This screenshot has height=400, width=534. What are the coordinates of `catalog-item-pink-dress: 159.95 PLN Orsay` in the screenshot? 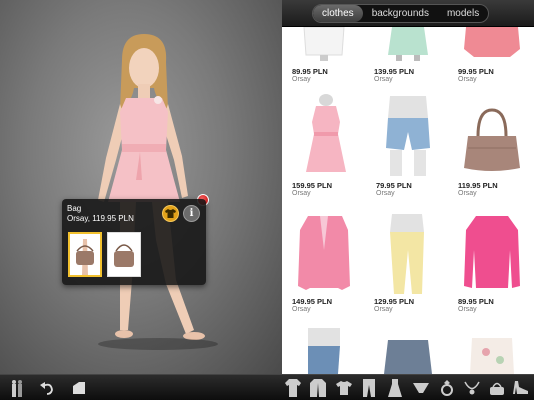 It's located at (324, 145).